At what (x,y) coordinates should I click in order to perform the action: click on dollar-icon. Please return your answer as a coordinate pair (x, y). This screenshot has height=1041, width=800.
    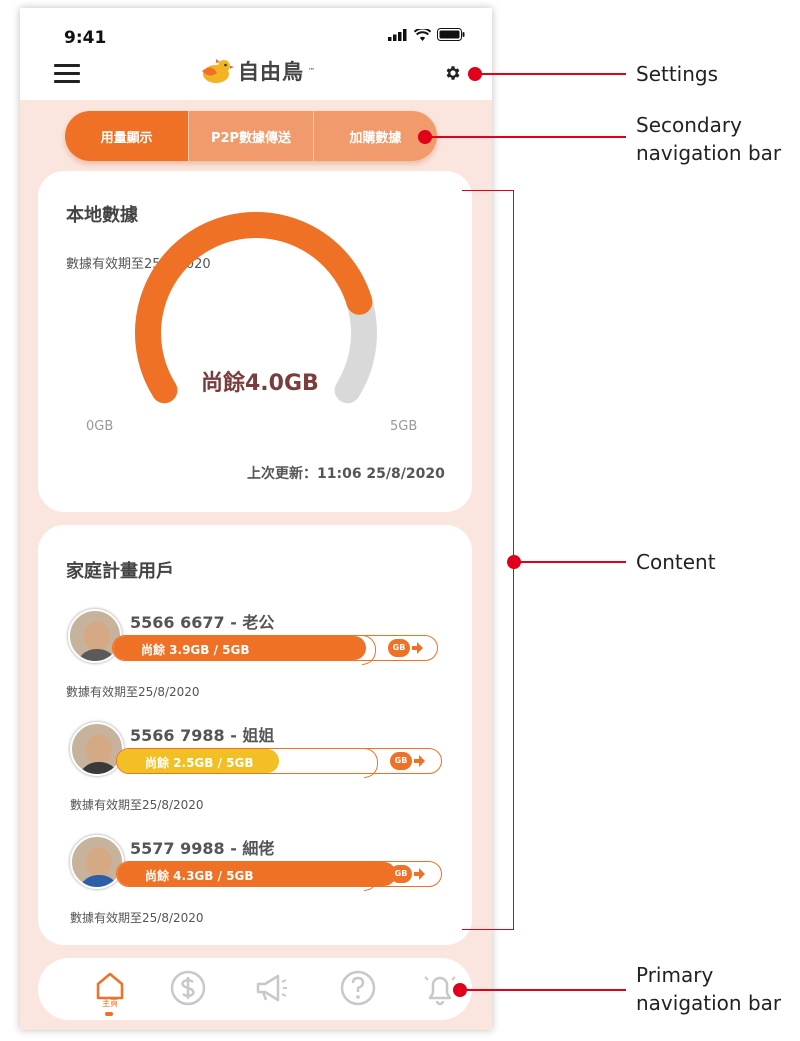
    Looking at the image, I should click on (188, 988).